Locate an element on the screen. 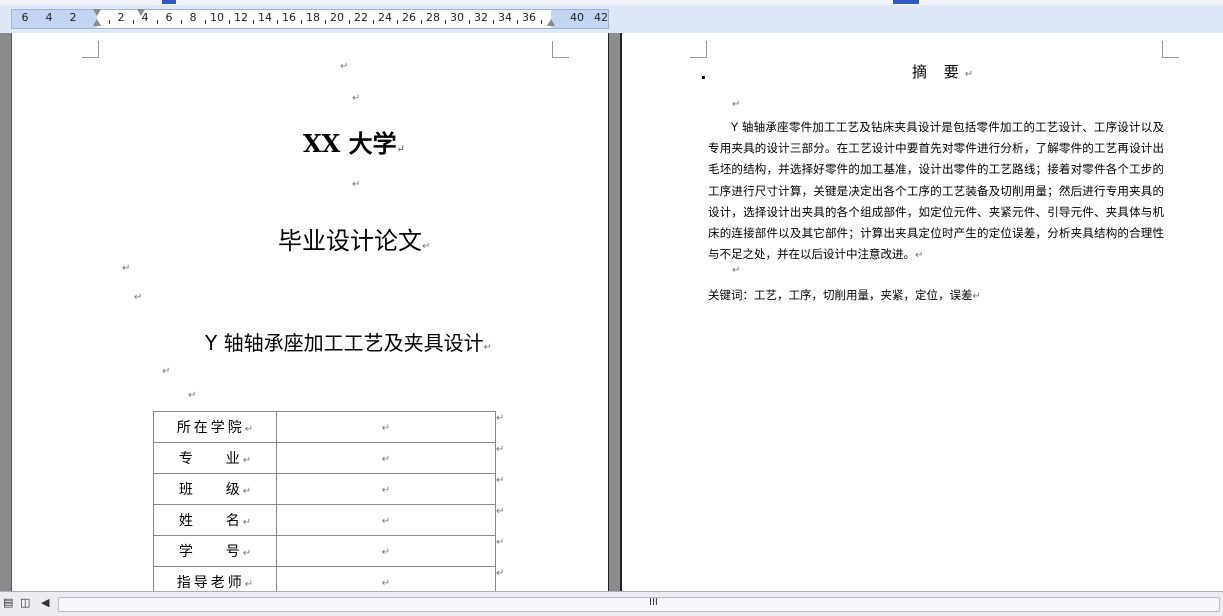 The image size is (1223, 616). ruler-number: 14 is located at coordinates (265, 17).